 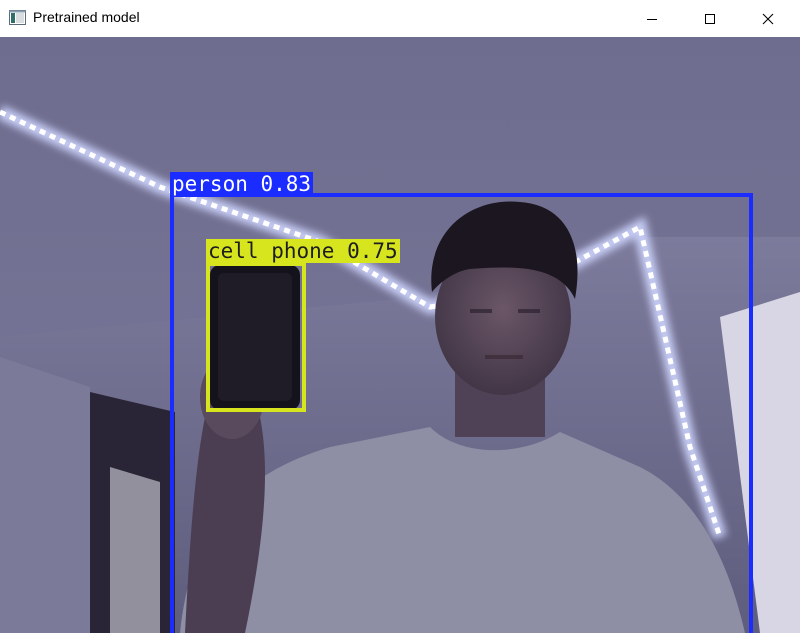 I want to click on maximize-button, so click(x=710, y=18).